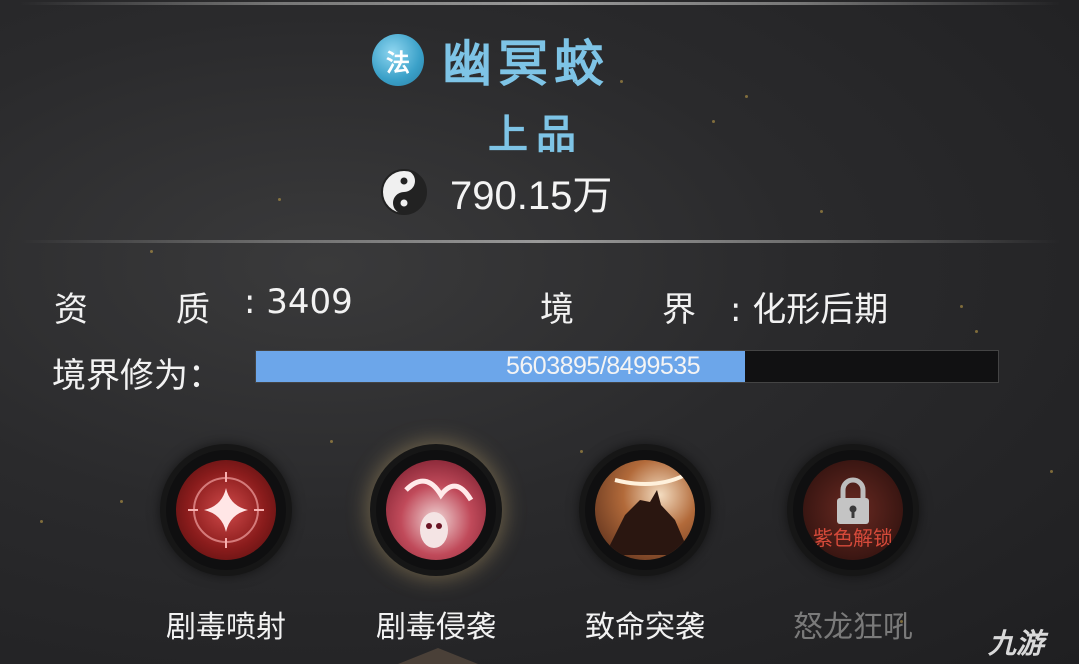 The image size is (1079, 664). What do you see at coordinates (526, 63) in the screenshot?
I see `pet-name: 幽冥蛟` at bounding box center [526, 63].